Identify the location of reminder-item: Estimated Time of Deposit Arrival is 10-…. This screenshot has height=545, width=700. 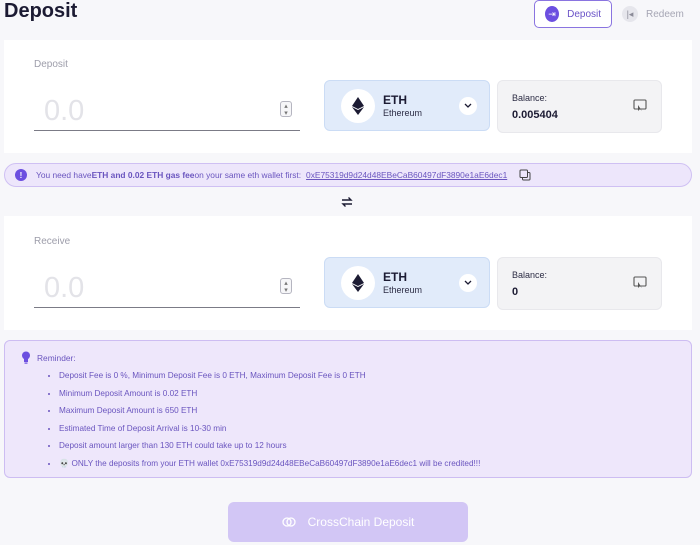
(375, 429).